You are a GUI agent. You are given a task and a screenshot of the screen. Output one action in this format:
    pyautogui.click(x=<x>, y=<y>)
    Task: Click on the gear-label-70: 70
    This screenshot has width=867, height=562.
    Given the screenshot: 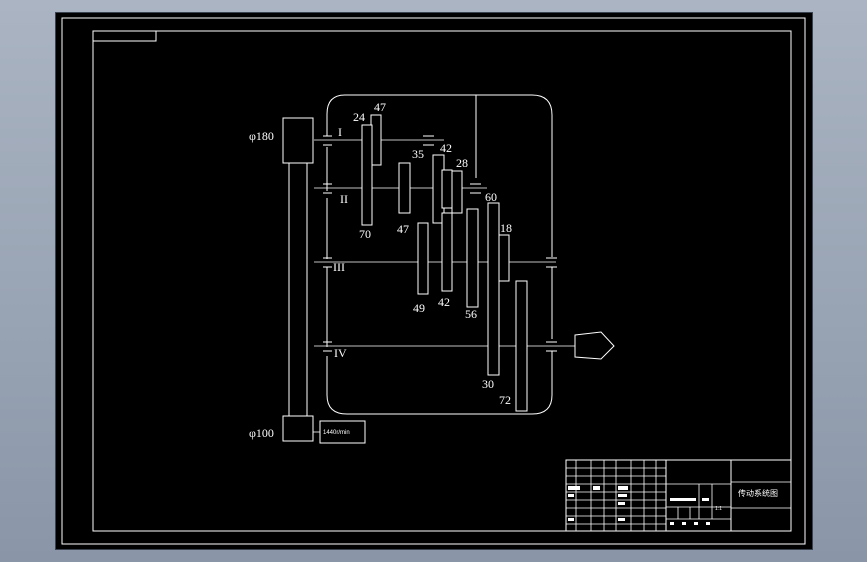 What is the action you would take?
    pyautogui.click(x=365, y=234)
    